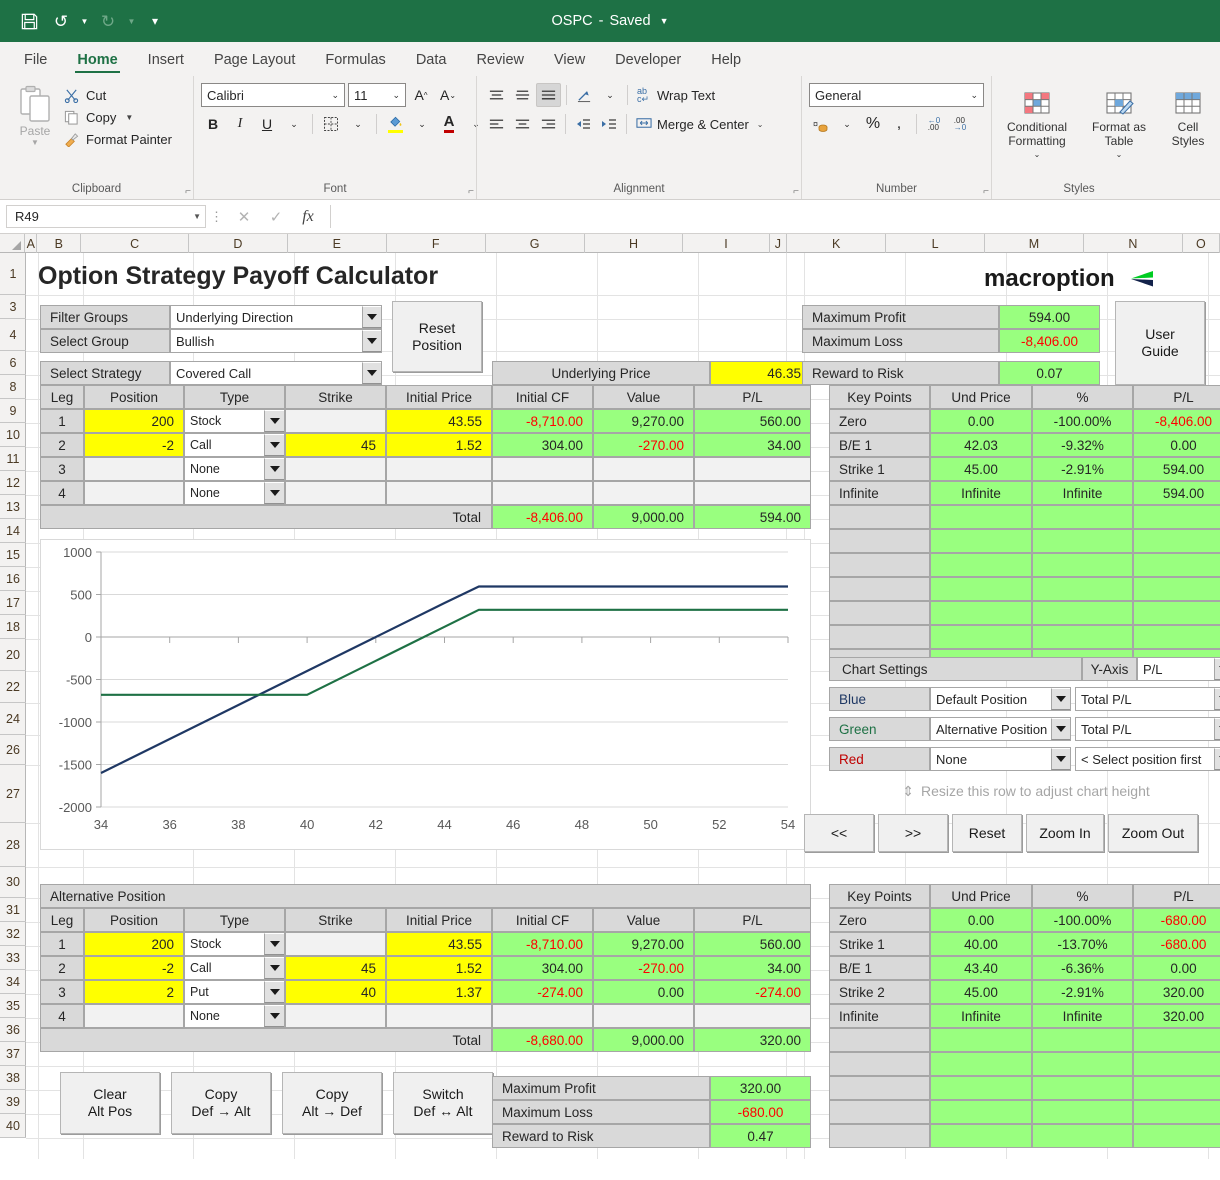 This screenshot has width=1220, height=1180. I want to click on chart-zoom-in-button: Zoom In, so click(1065, 833).